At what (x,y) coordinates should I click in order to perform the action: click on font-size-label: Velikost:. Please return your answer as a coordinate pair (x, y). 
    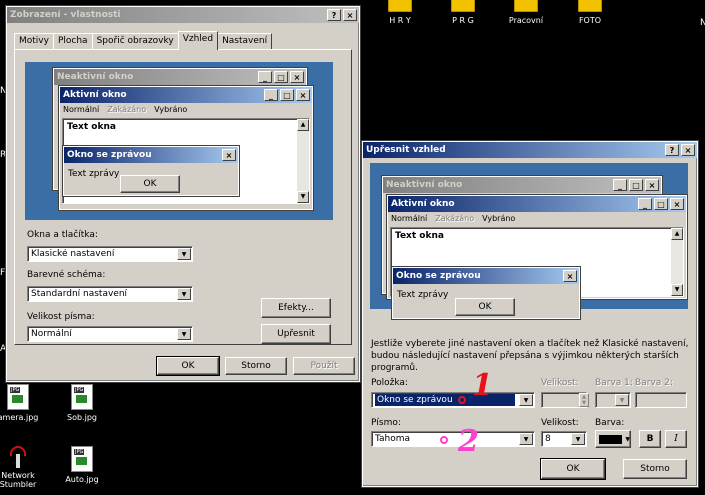
    Looking at the image, I should click on (560, 423).